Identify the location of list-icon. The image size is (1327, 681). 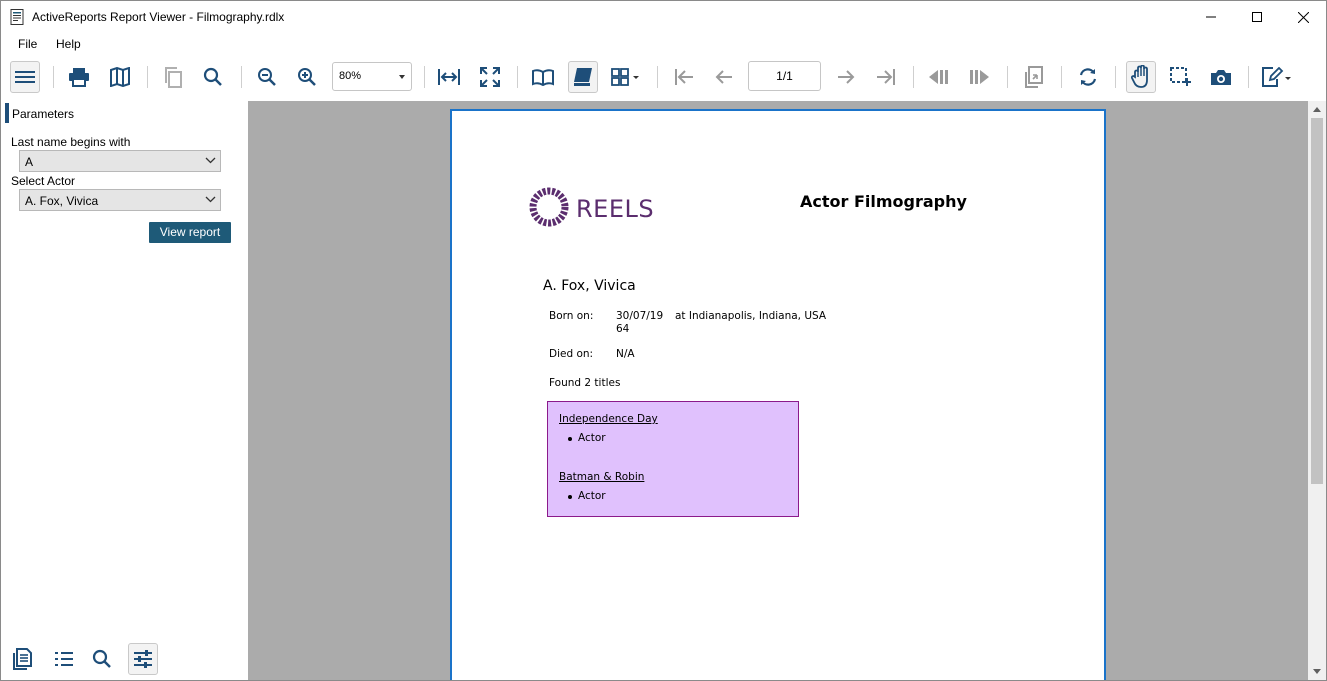
(64, 659).